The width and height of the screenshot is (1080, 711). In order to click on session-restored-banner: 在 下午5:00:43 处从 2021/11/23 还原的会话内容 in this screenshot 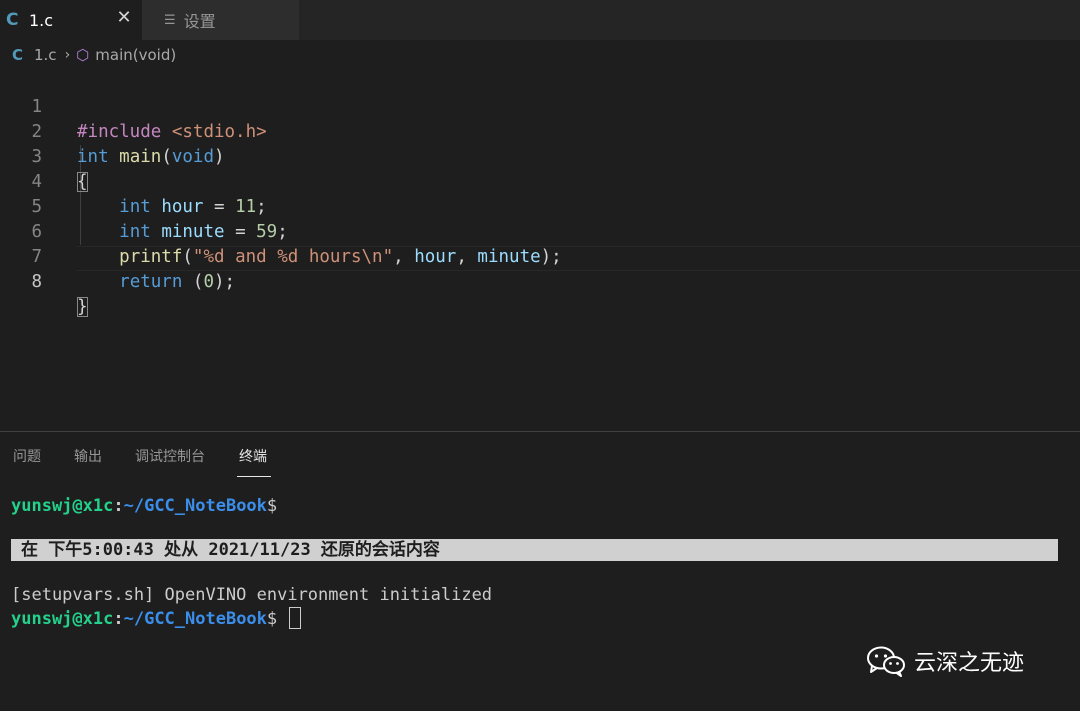, I will do `click(534, 550)`.